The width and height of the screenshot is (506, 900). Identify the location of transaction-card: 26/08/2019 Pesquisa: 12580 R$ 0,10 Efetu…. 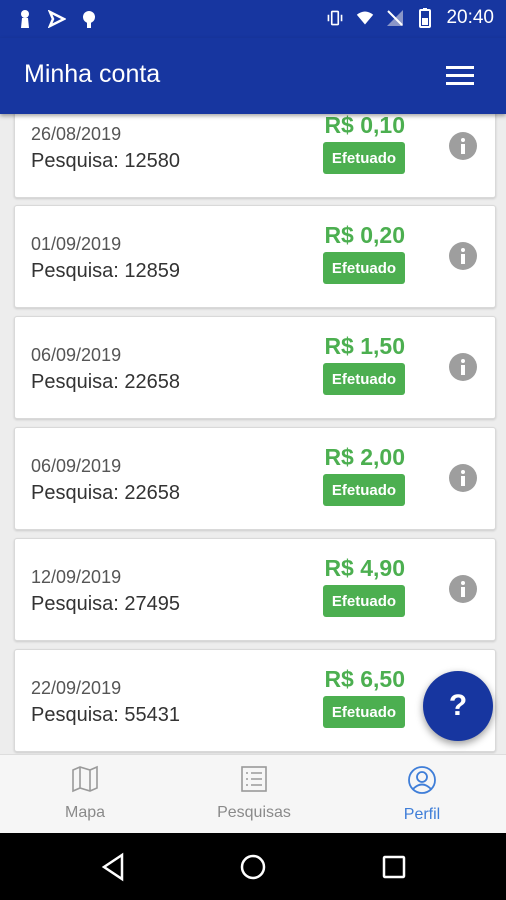
(255, 156).